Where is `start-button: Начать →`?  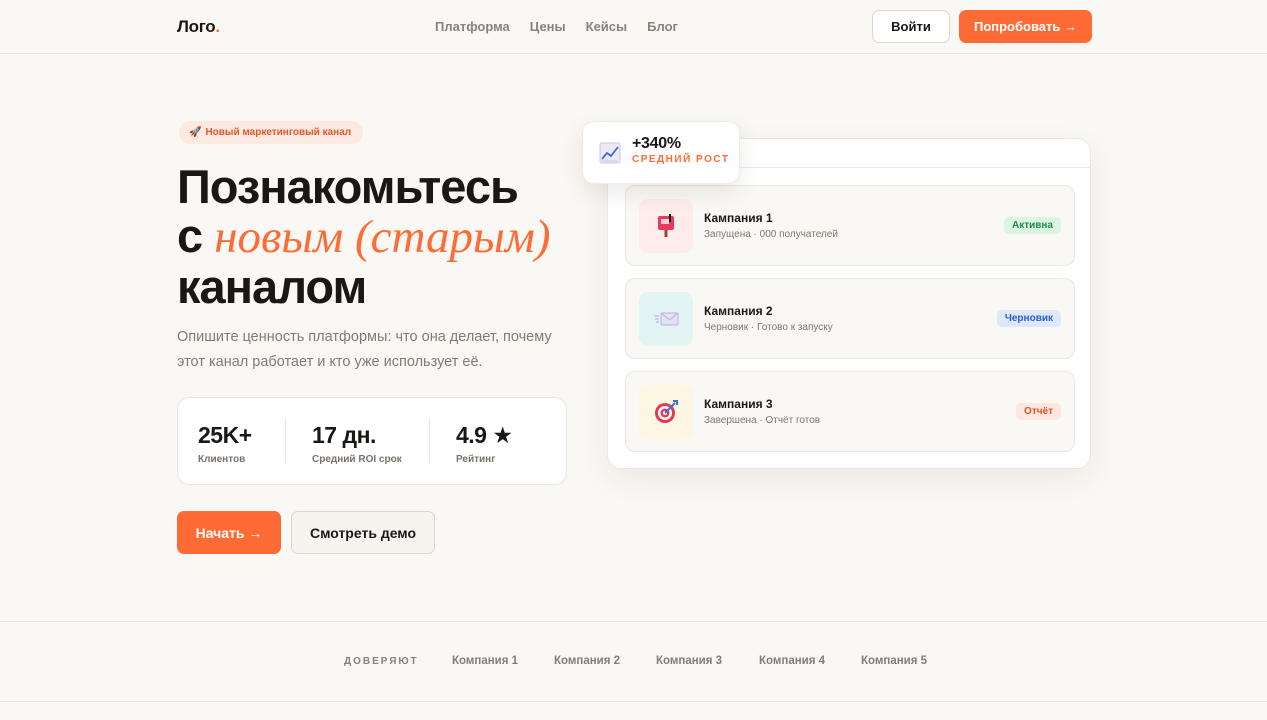
start-button: Начать → is located at coordinates (229, 532).